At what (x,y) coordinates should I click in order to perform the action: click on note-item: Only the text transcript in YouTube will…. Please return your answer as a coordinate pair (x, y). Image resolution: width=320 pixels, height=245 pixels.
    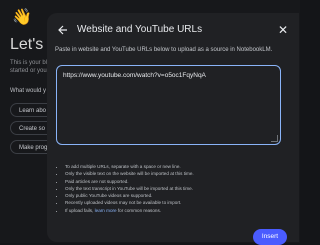
    Looking at the image, I should click on (129, 188).